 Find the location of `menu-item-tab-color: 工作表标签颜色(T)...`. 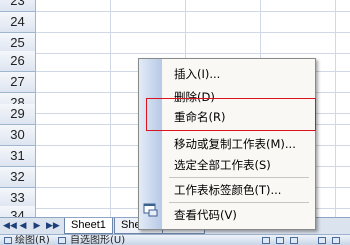

menu-item-tab-color: 工作表标签颜色(T)... is located at coordinates (239, 190).